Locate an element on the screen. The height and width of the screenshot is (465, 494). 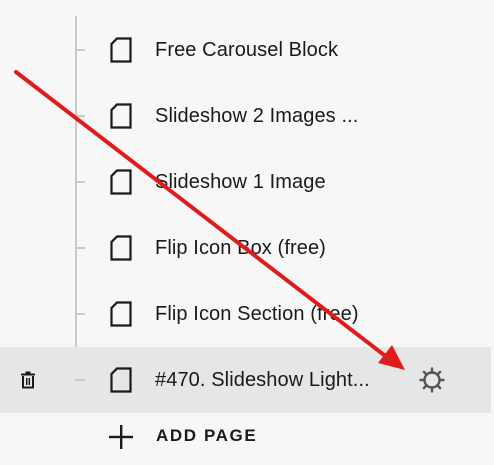
page-label: Flip Icon Section (free) is located at coordinates (257, 314).